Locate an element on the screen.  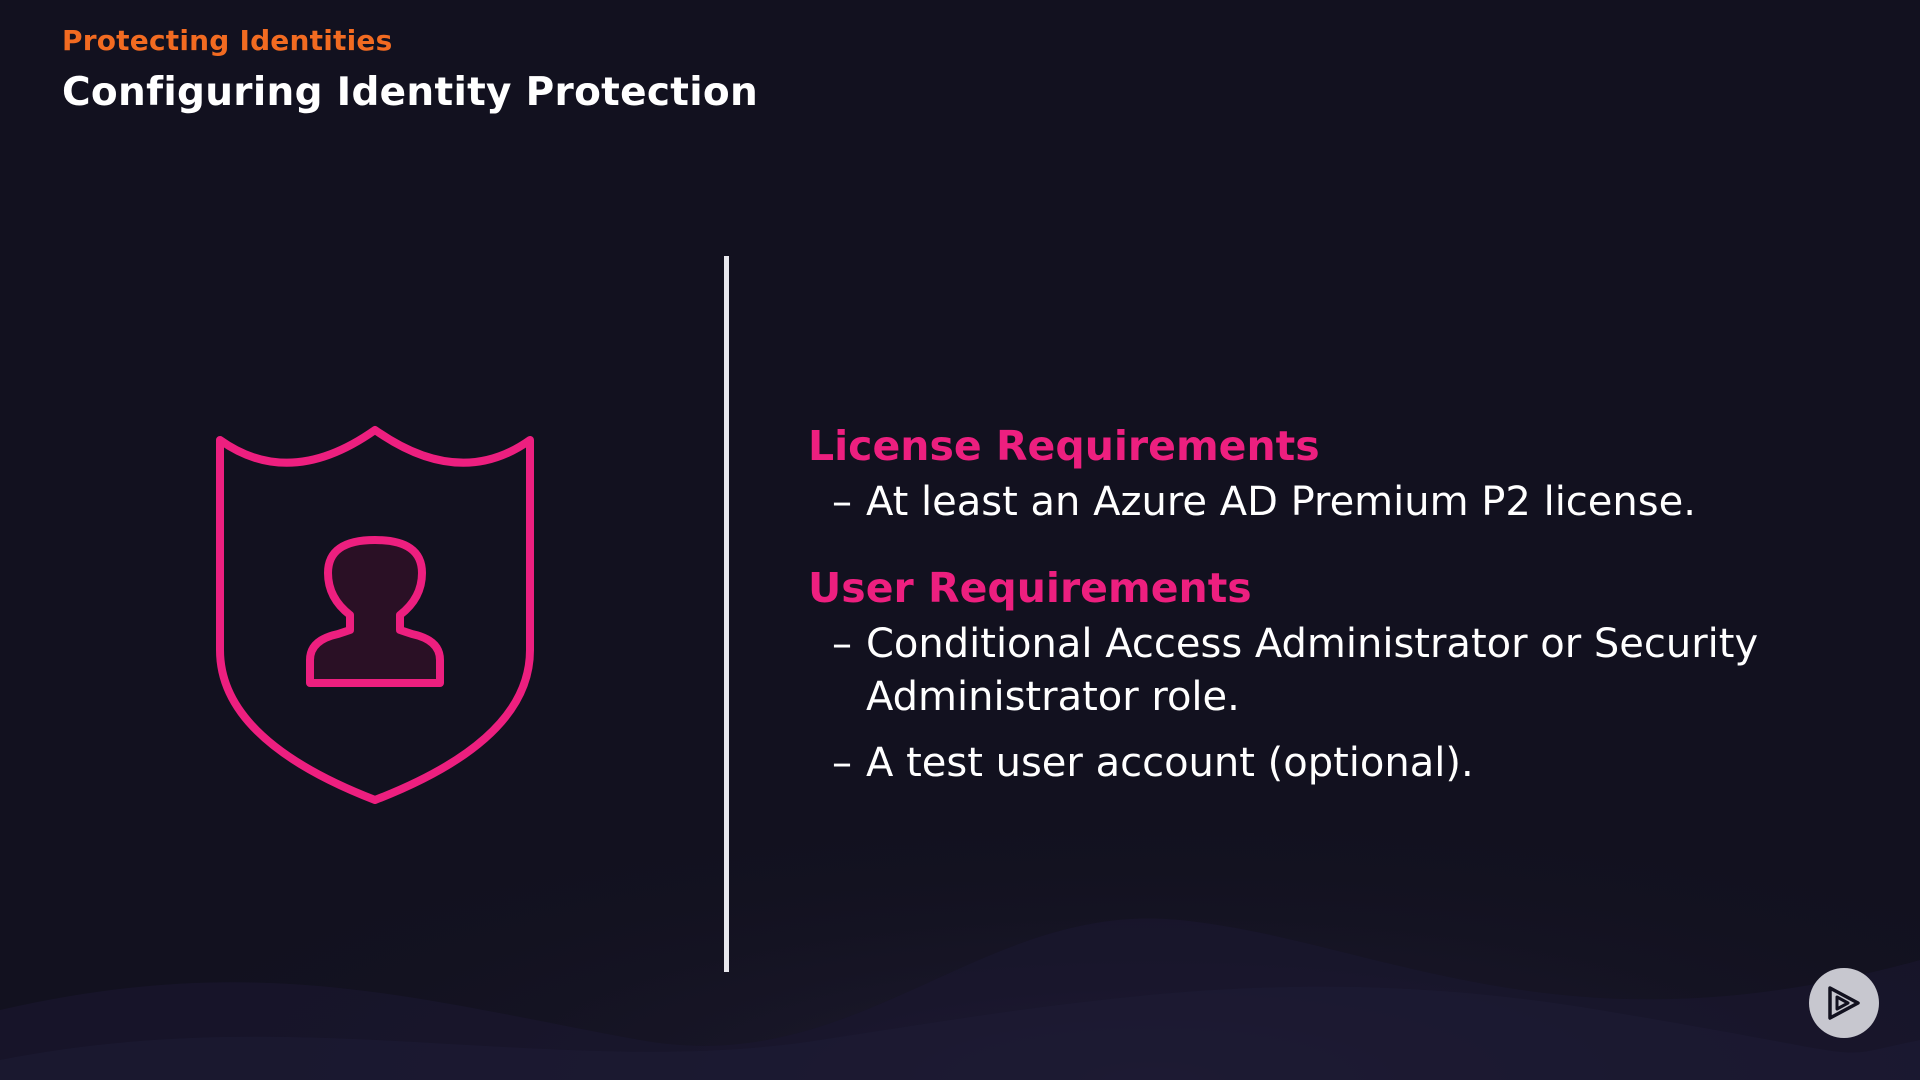
section-kicker: Protecting Identities is located at coordinates (227, 40).